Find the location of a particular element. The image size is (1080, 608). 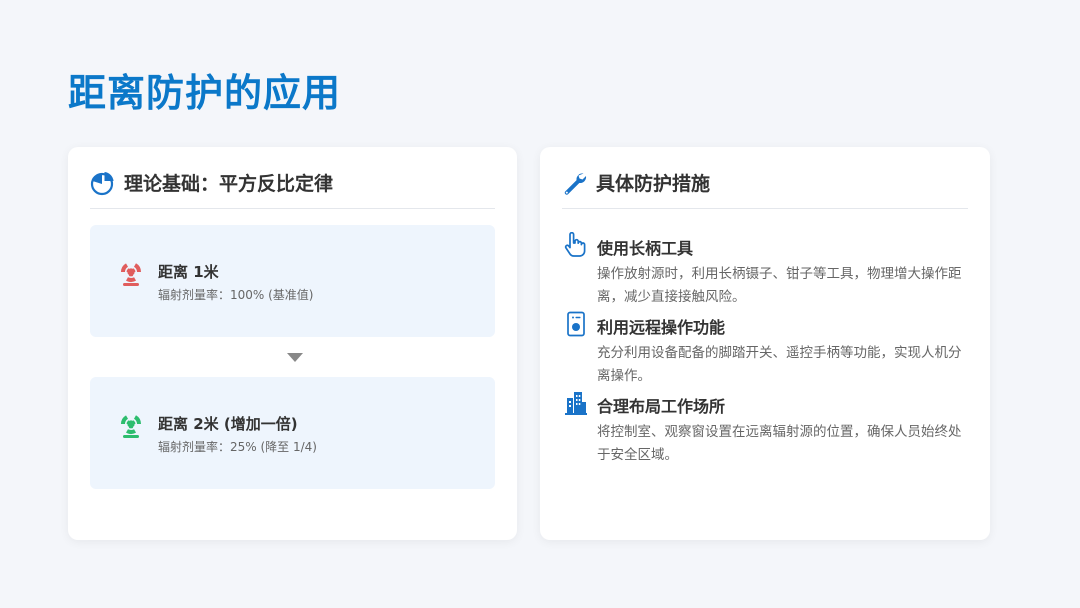

measure-long-tools-title: 使用长柄工具 is located at coordinates (645, 248).